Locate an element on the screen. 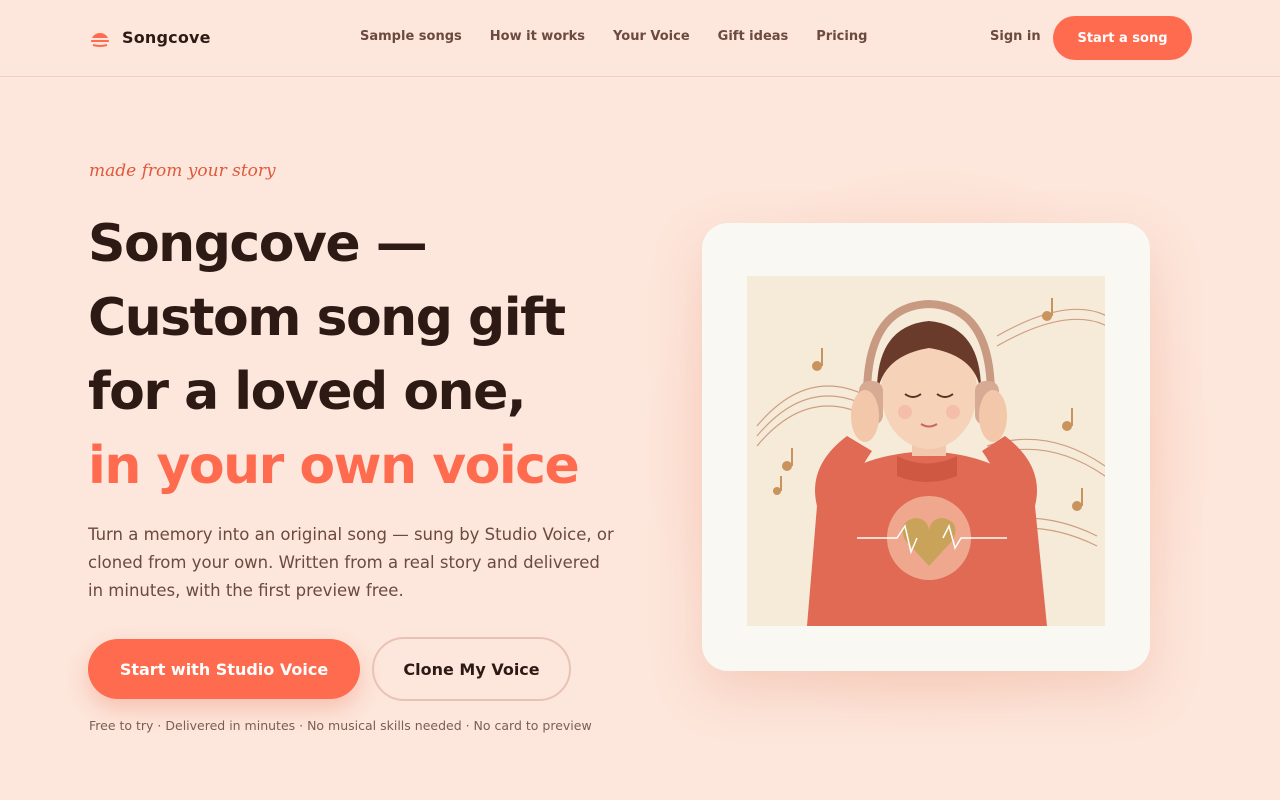  nav-sample-songs: Sample songs is located at coordinates (411, 36).